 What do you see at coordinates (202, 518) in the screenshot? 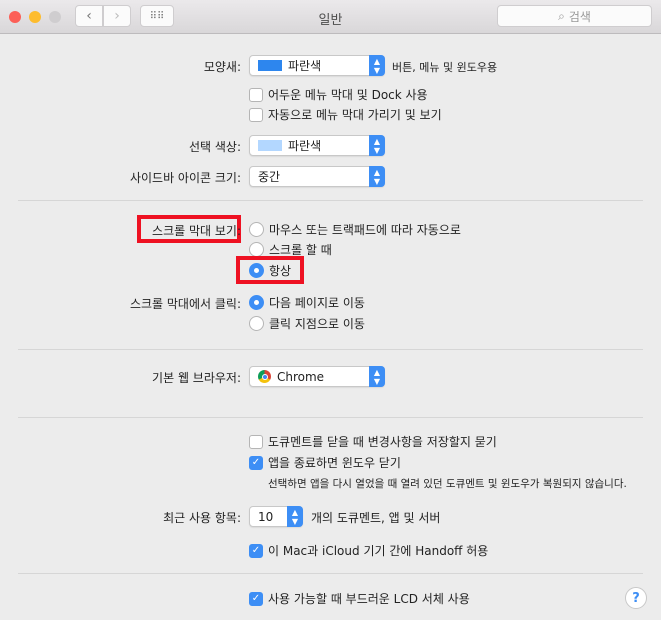
I see `recent-label: 최근 사용 항목:` at bounding box center [202, 518].